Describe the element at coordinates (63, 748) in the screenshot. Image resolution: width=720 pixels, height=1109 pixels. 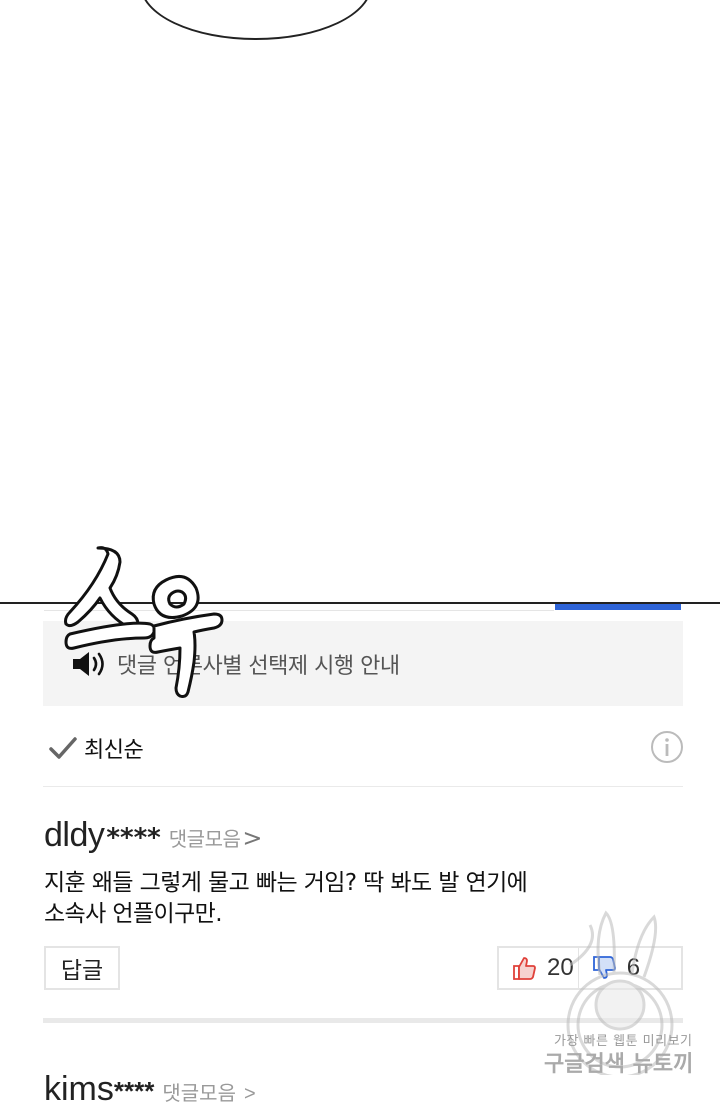
I see `check-icon` at that location.